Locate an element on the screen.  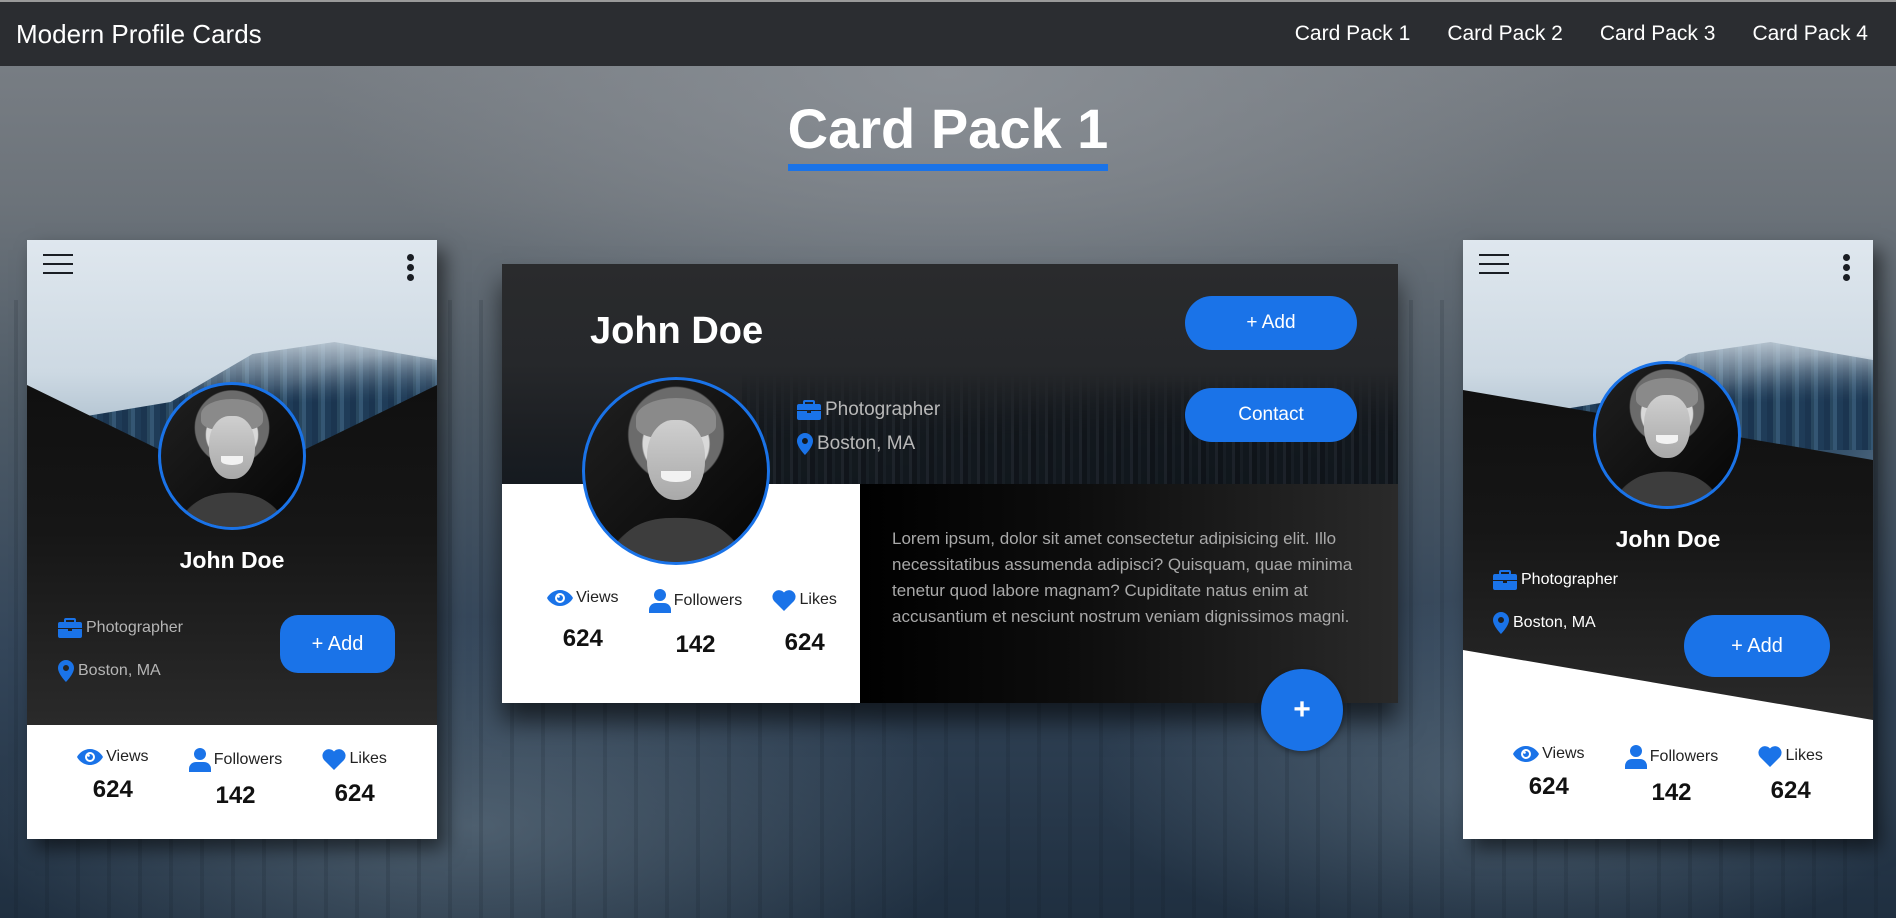
fab-add-button: + is located at coordinates (1302, 710).